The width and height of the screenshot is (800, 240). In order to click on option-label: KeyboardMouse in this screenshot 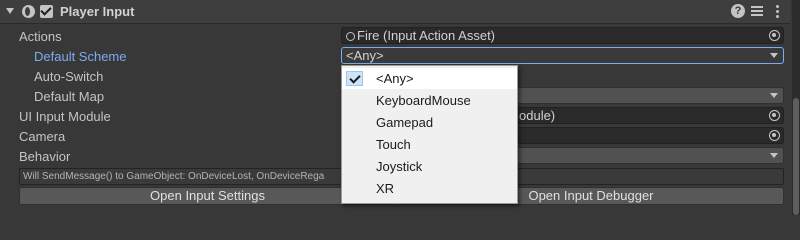, I will do `click(423, 100)`.